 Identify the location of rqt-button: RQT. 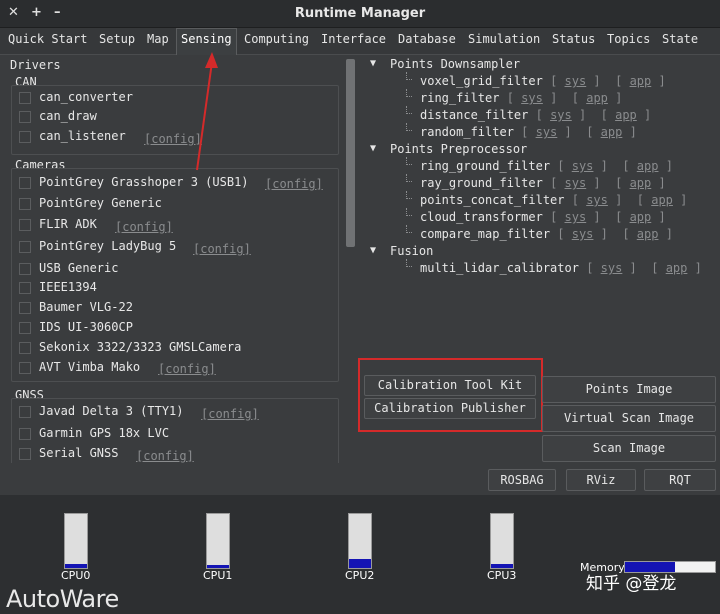
(680, 480).